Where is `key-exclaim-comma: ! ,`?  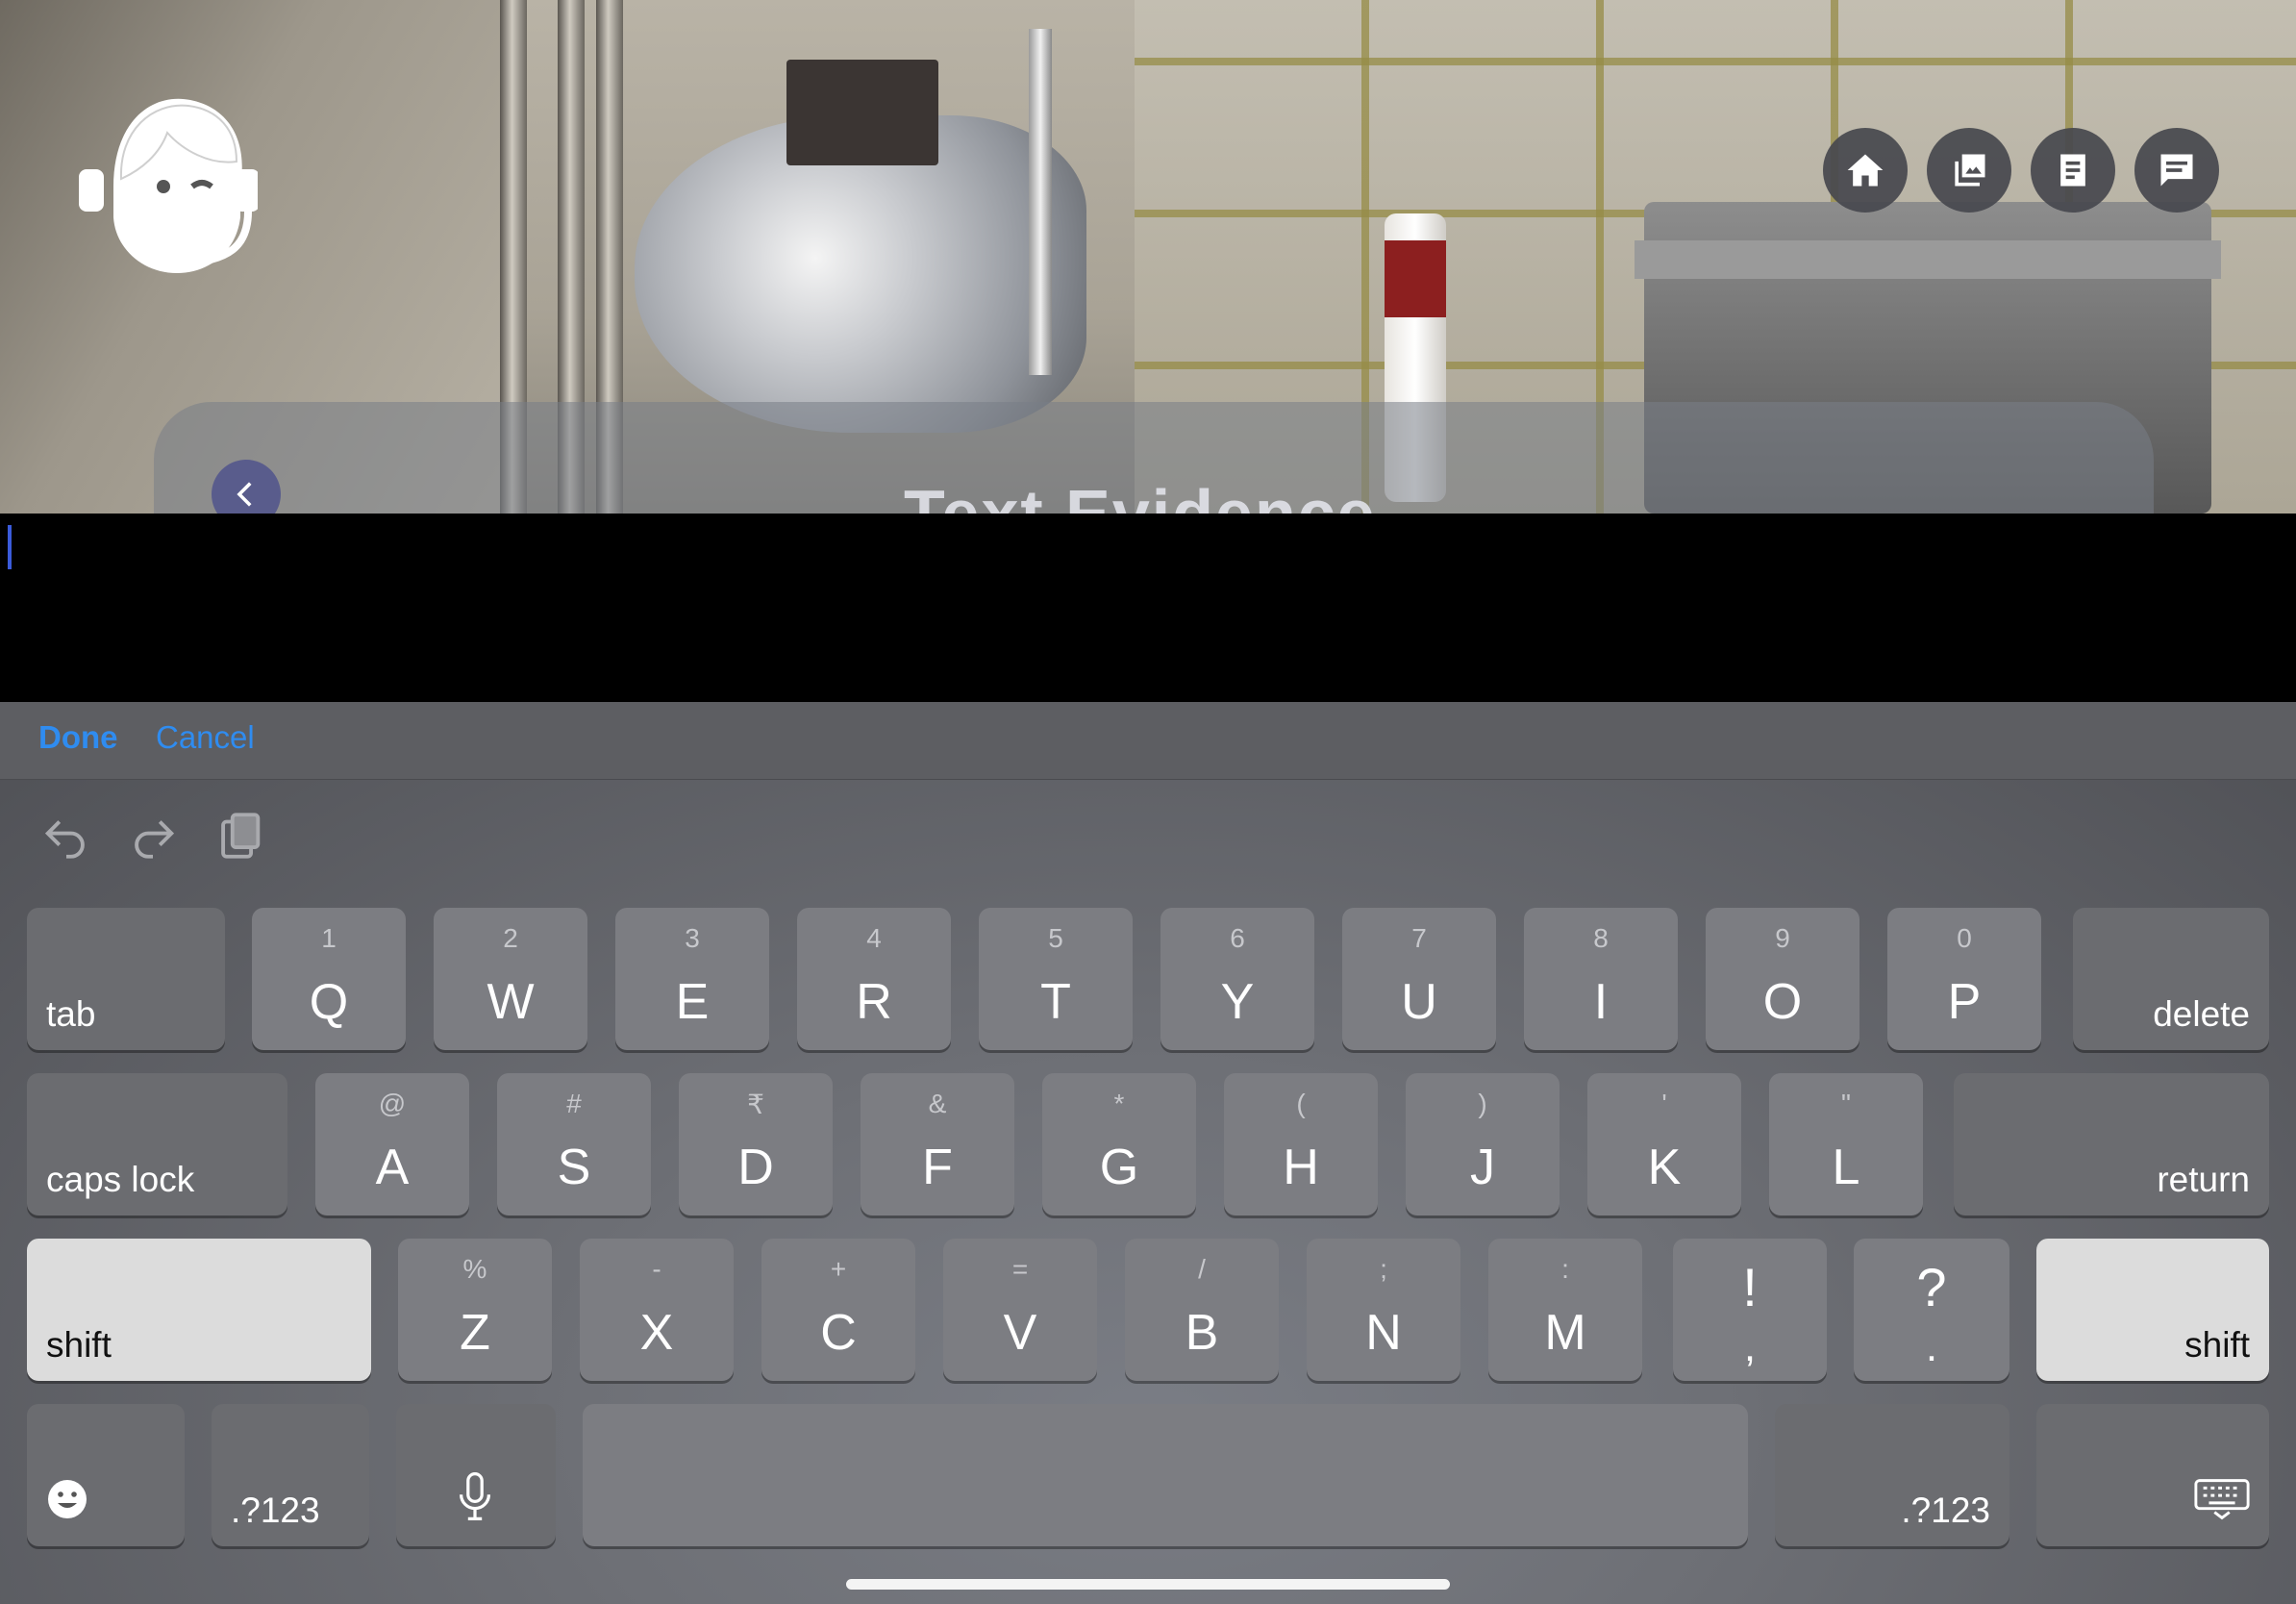
key-exclaim-comma: ! , is located at coordinates (1750, 1310).